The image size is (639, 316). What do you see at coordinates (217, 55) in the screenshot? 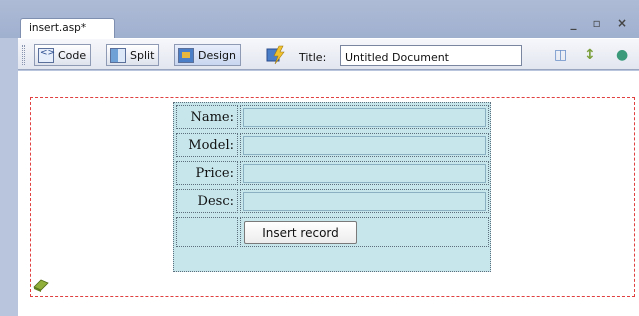
I see `design-view-label: Design` at bounding box center [217, 55].